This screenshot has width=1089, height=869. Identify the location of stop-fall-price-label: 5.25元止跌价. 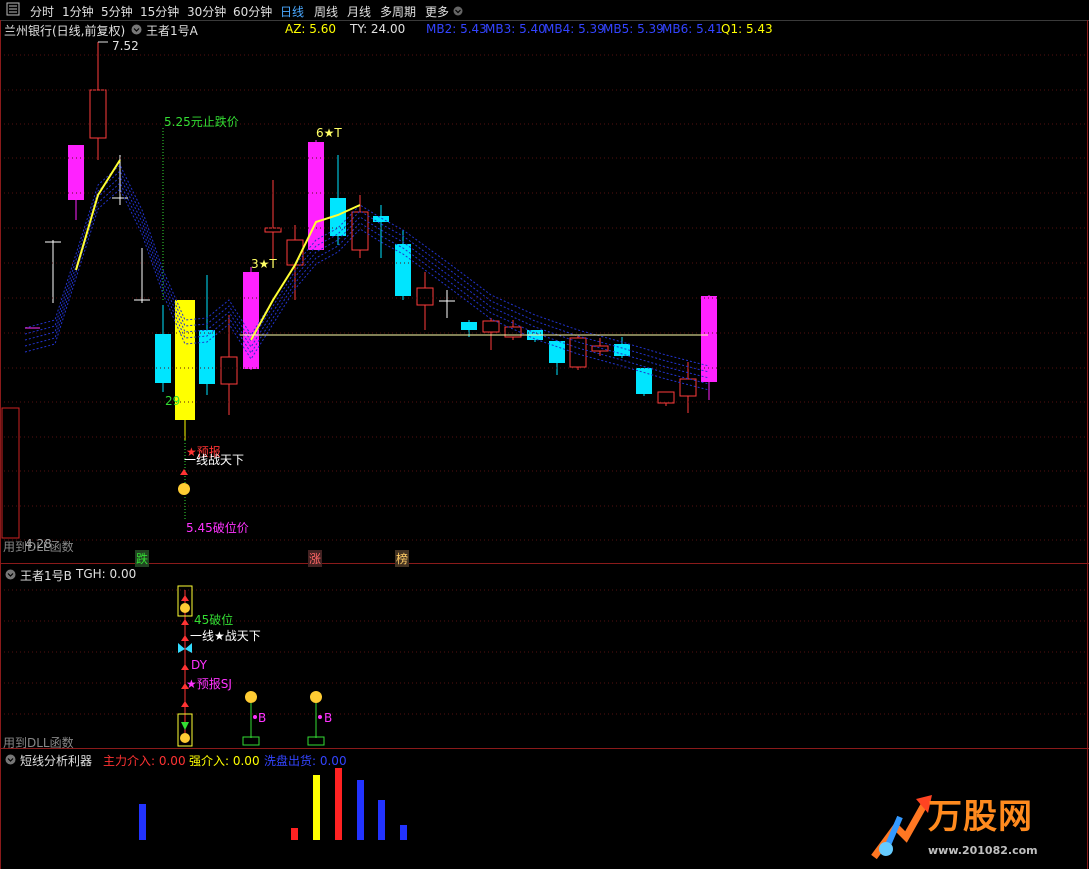
(201, 122).